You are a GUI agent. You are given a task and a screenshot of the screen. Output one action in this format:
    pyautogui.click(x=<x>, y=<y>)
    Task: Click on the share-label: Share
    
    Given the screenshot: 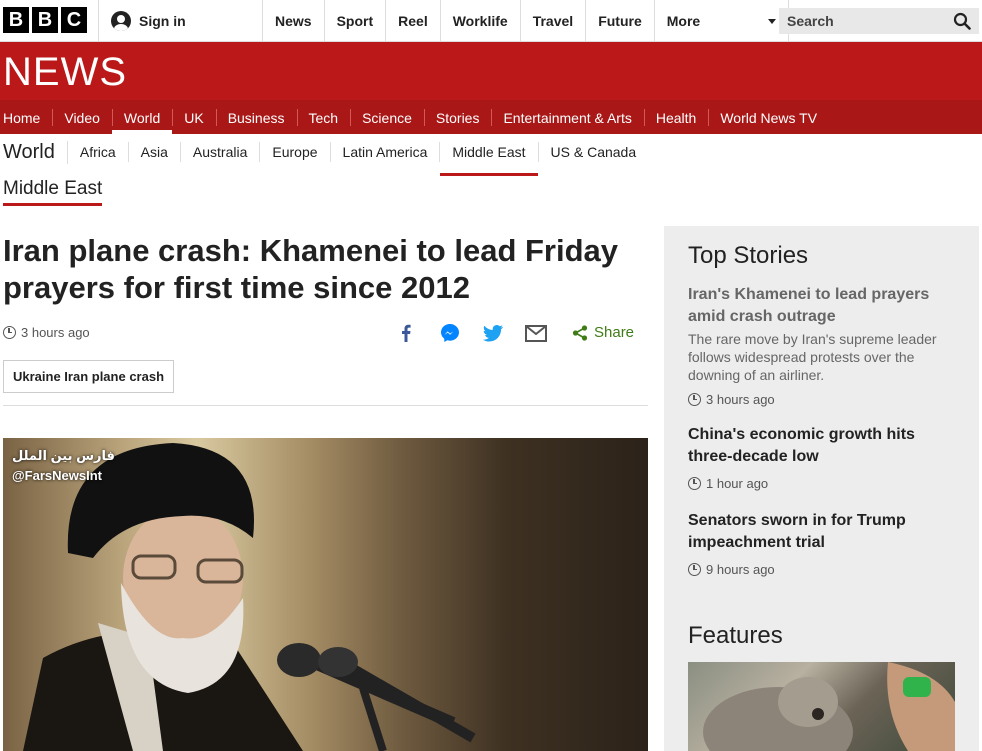 What is the action you would take?
    pyautogui.click(x=614, y=332)
    